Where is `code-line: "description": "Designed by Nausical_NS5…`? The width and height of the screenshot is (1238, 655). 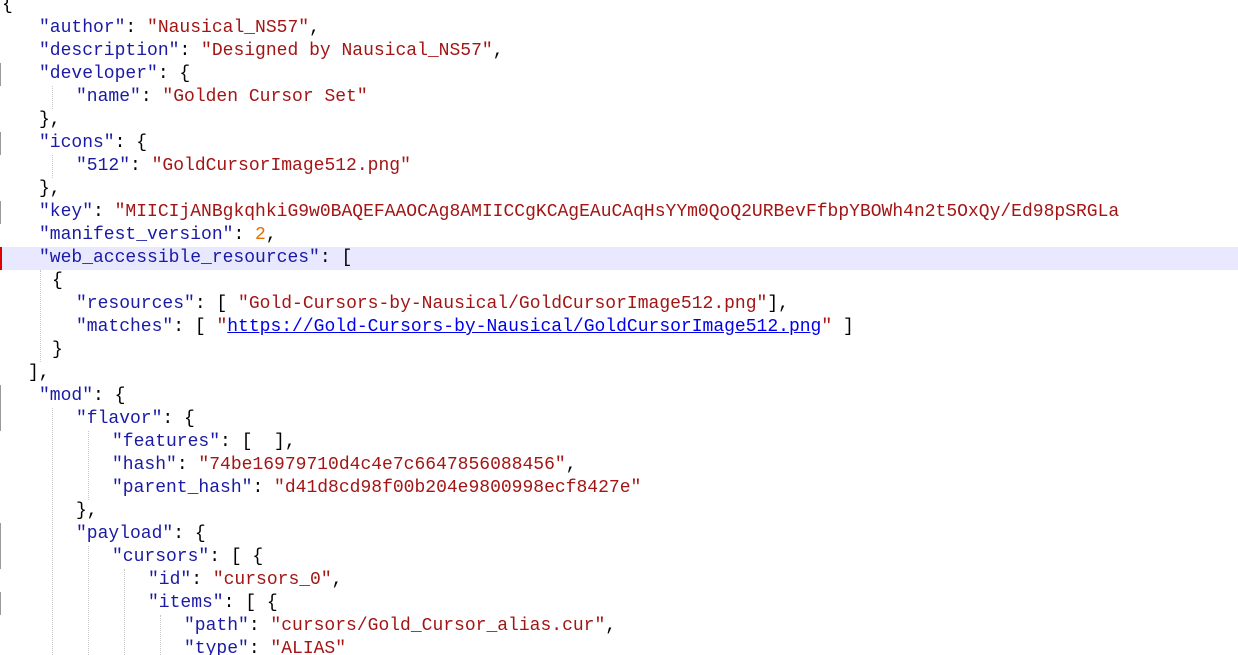
code-line: "description": "Designed by Nausical_NS5… is located at coordinates (619, 51).